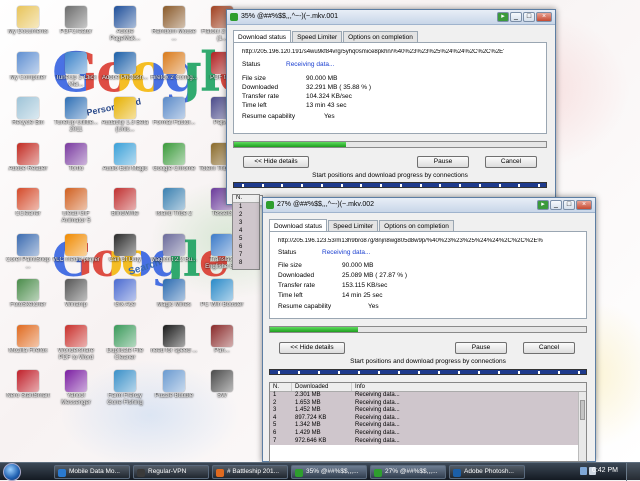 Image resolution: width=640 pixels, height=481 pixels. Describe the element at coordinates (174, 391) in the screenshot. I see `desktop-icon: Puzzle Bubble` at that location.